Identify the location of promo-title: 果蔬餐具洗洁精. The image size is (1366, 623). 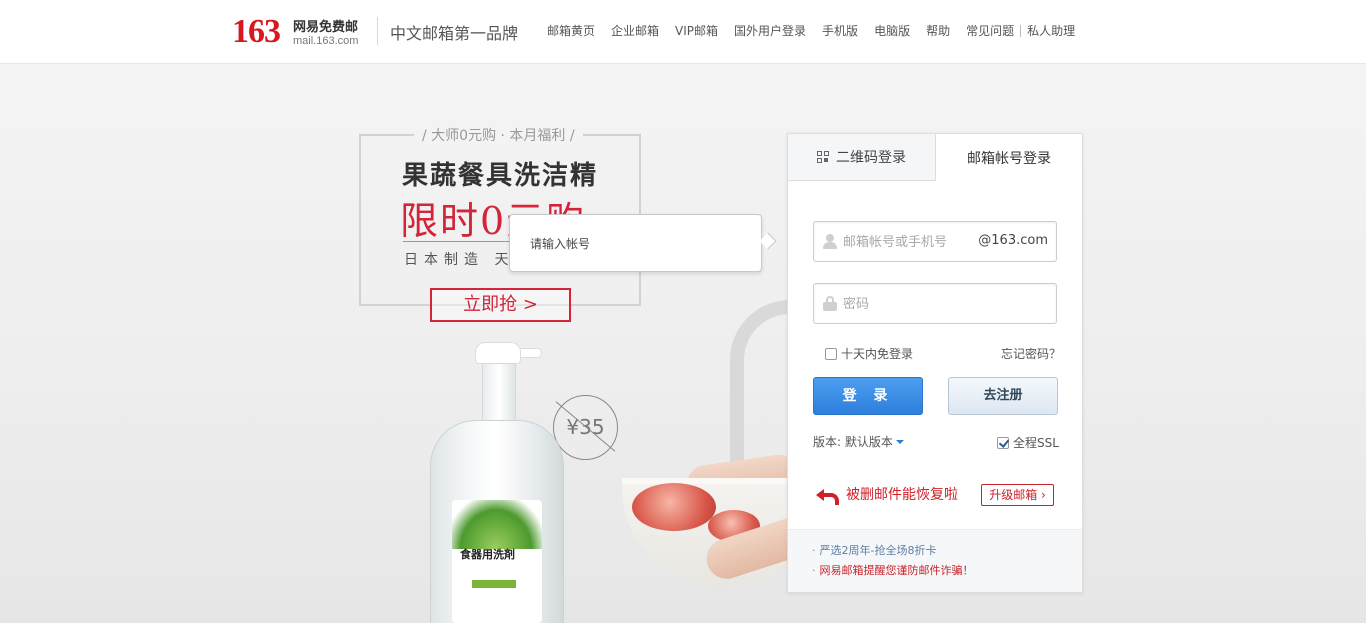
(500, 176).